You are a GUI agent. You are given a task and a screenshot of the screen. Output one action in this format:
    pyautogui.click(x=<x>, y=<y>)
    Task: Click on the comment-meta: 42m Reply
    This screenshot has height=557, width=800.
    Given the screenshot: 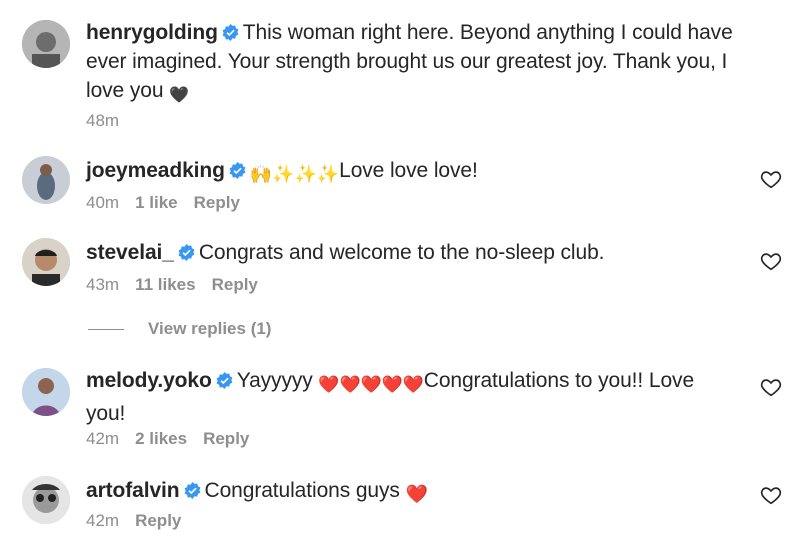 What is the action you would take?
    pyautogui.click(x=141, y=521)
    